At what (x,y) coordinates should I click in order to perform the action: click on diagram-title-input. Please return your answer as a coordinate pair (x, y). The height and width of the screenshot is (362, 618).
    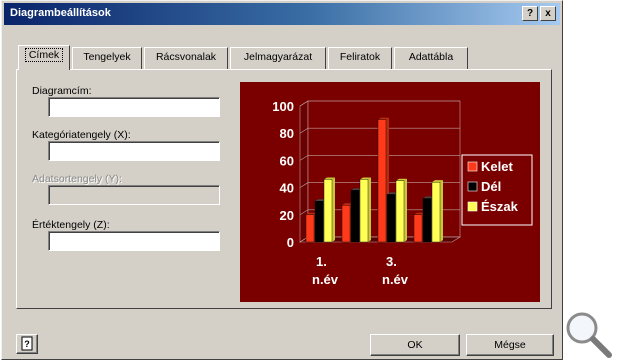
    Looking at the image, I should click on (134, 107).